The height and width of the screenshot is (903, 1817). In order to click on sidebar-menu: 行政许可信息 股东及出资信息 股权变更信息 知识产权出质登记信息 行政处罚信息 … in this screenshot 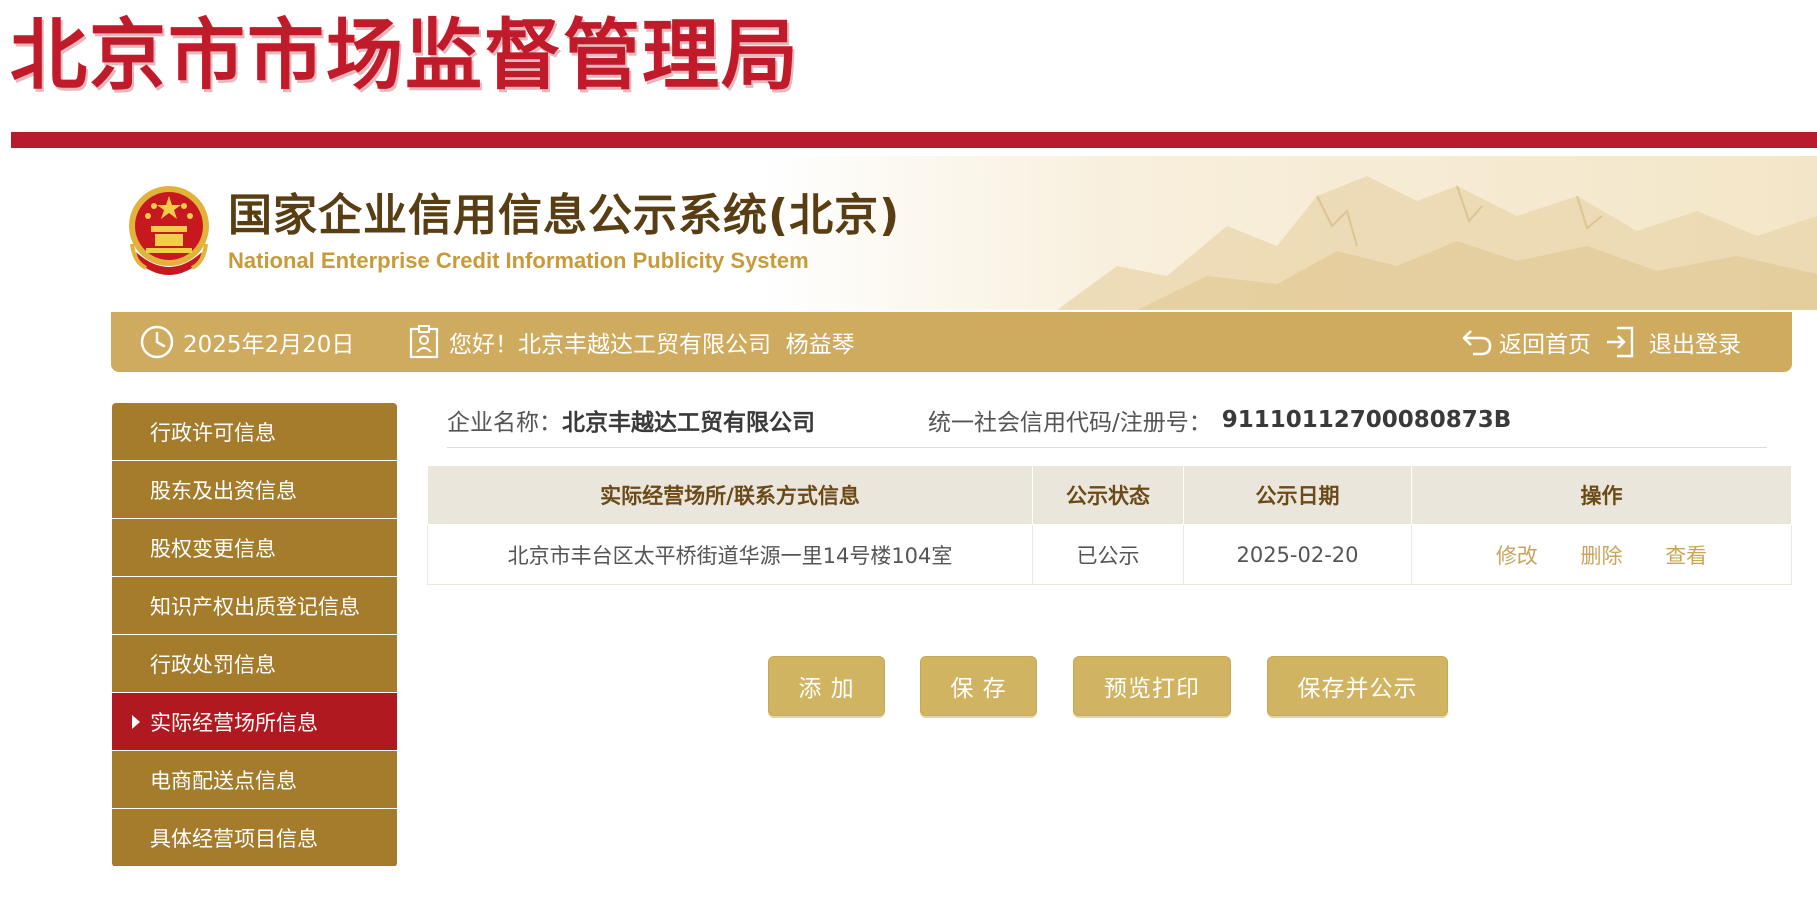, I will do `click(254, 635)`.